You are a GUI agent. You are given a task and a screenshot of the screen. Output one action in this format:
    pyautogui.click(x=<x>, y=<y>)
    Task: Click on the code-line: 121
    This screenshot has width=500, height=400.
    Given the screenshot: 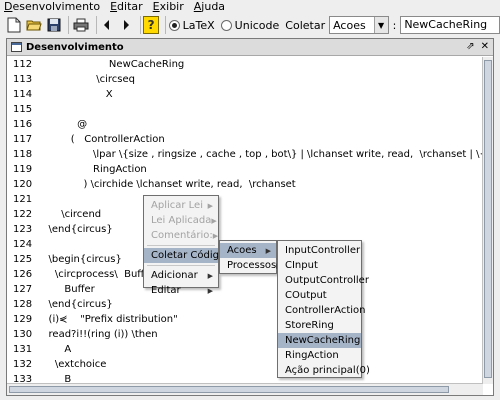 What is the action you would take?
    pyautogui.click(x=26, y=199)
    